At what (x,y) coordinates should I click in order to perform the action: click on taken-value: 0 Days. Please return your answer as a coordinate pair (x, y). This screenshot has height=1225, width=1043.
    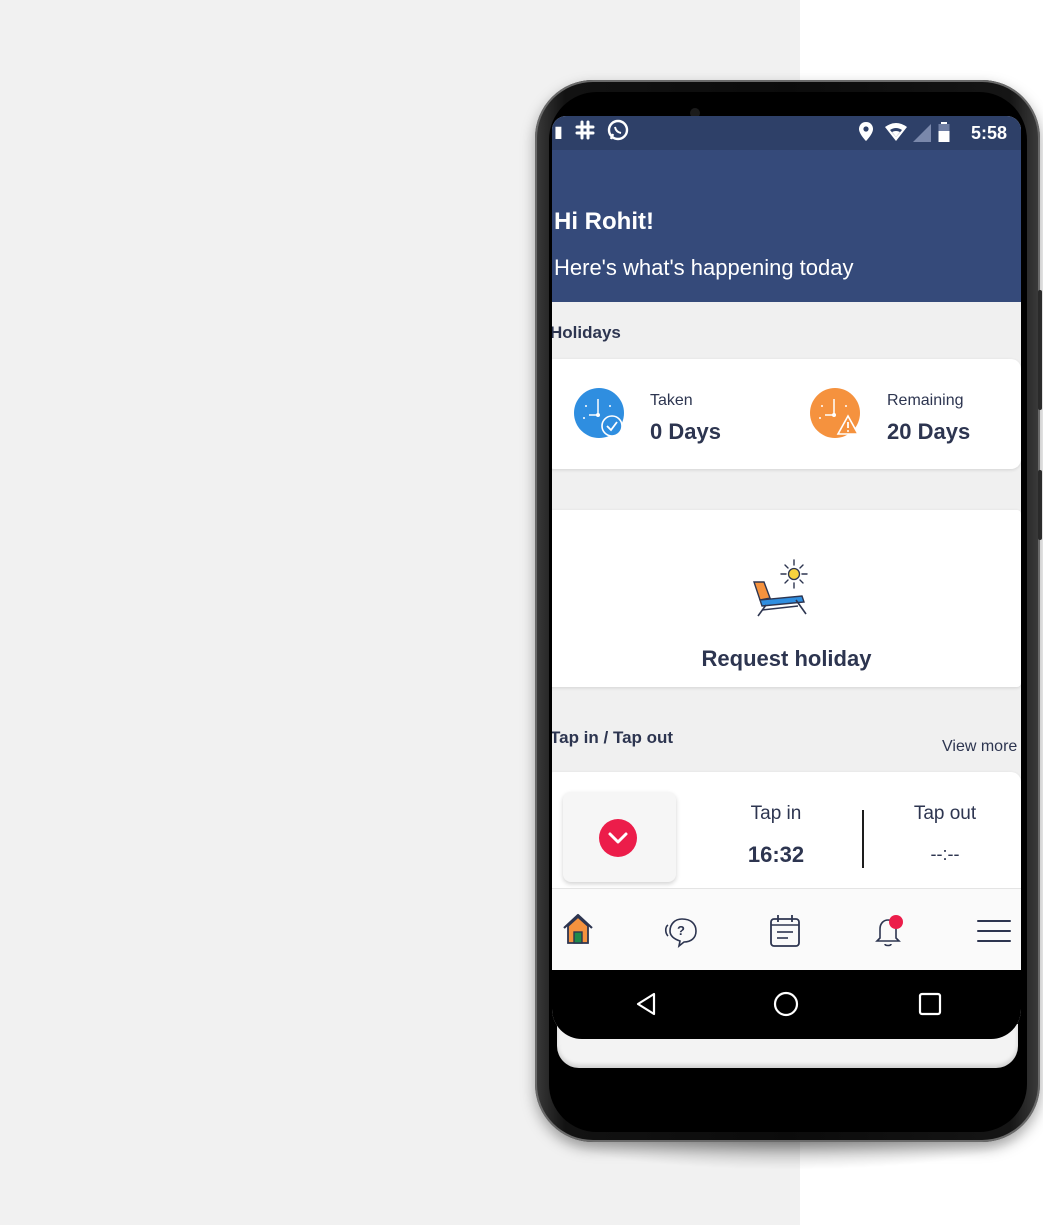
    Looking at the image, I should click on (685, 431).